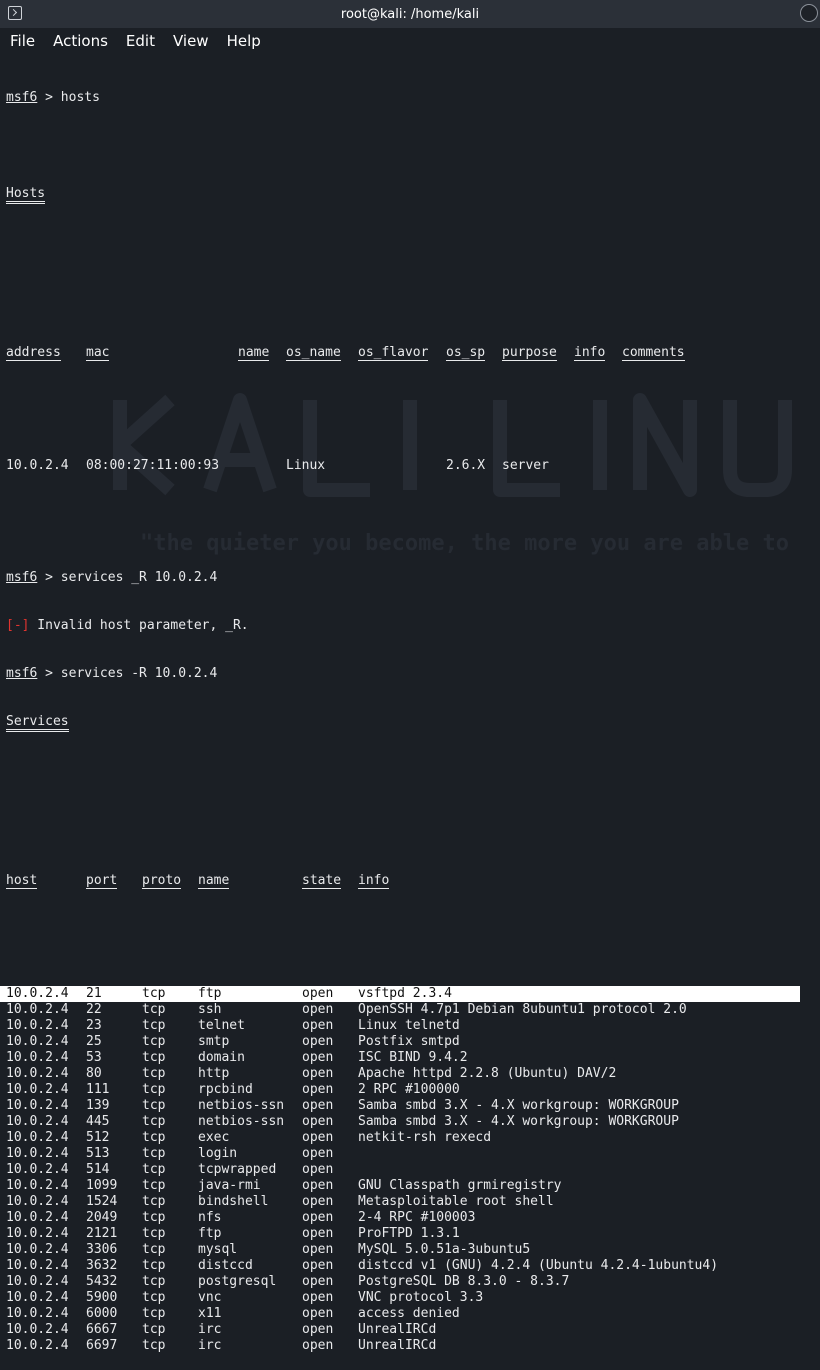  Describe the element at coordinates (243, 41) in the screenshot. I see `menu-help: Help` at that location.